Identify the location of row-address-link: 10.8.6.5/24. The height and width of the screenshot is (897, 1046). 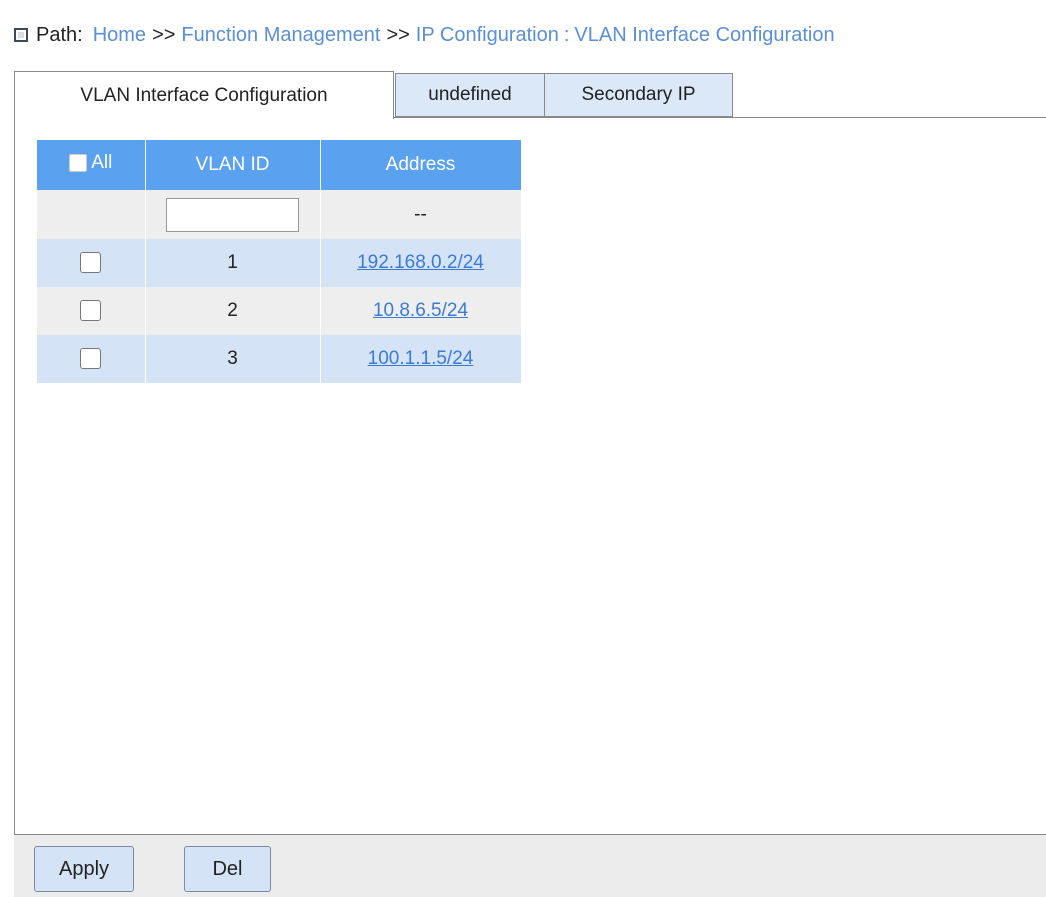
(420, 310).